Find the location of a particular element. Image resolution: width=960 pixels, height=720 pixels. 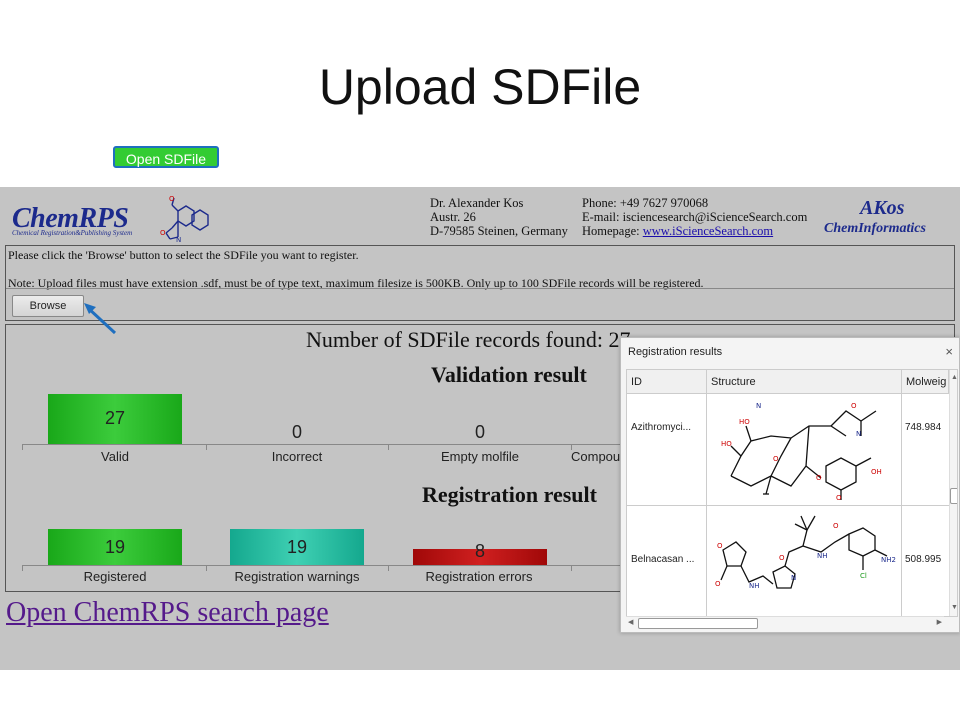

empty-molfile-value: 0 is located at coordinates (479, 432).